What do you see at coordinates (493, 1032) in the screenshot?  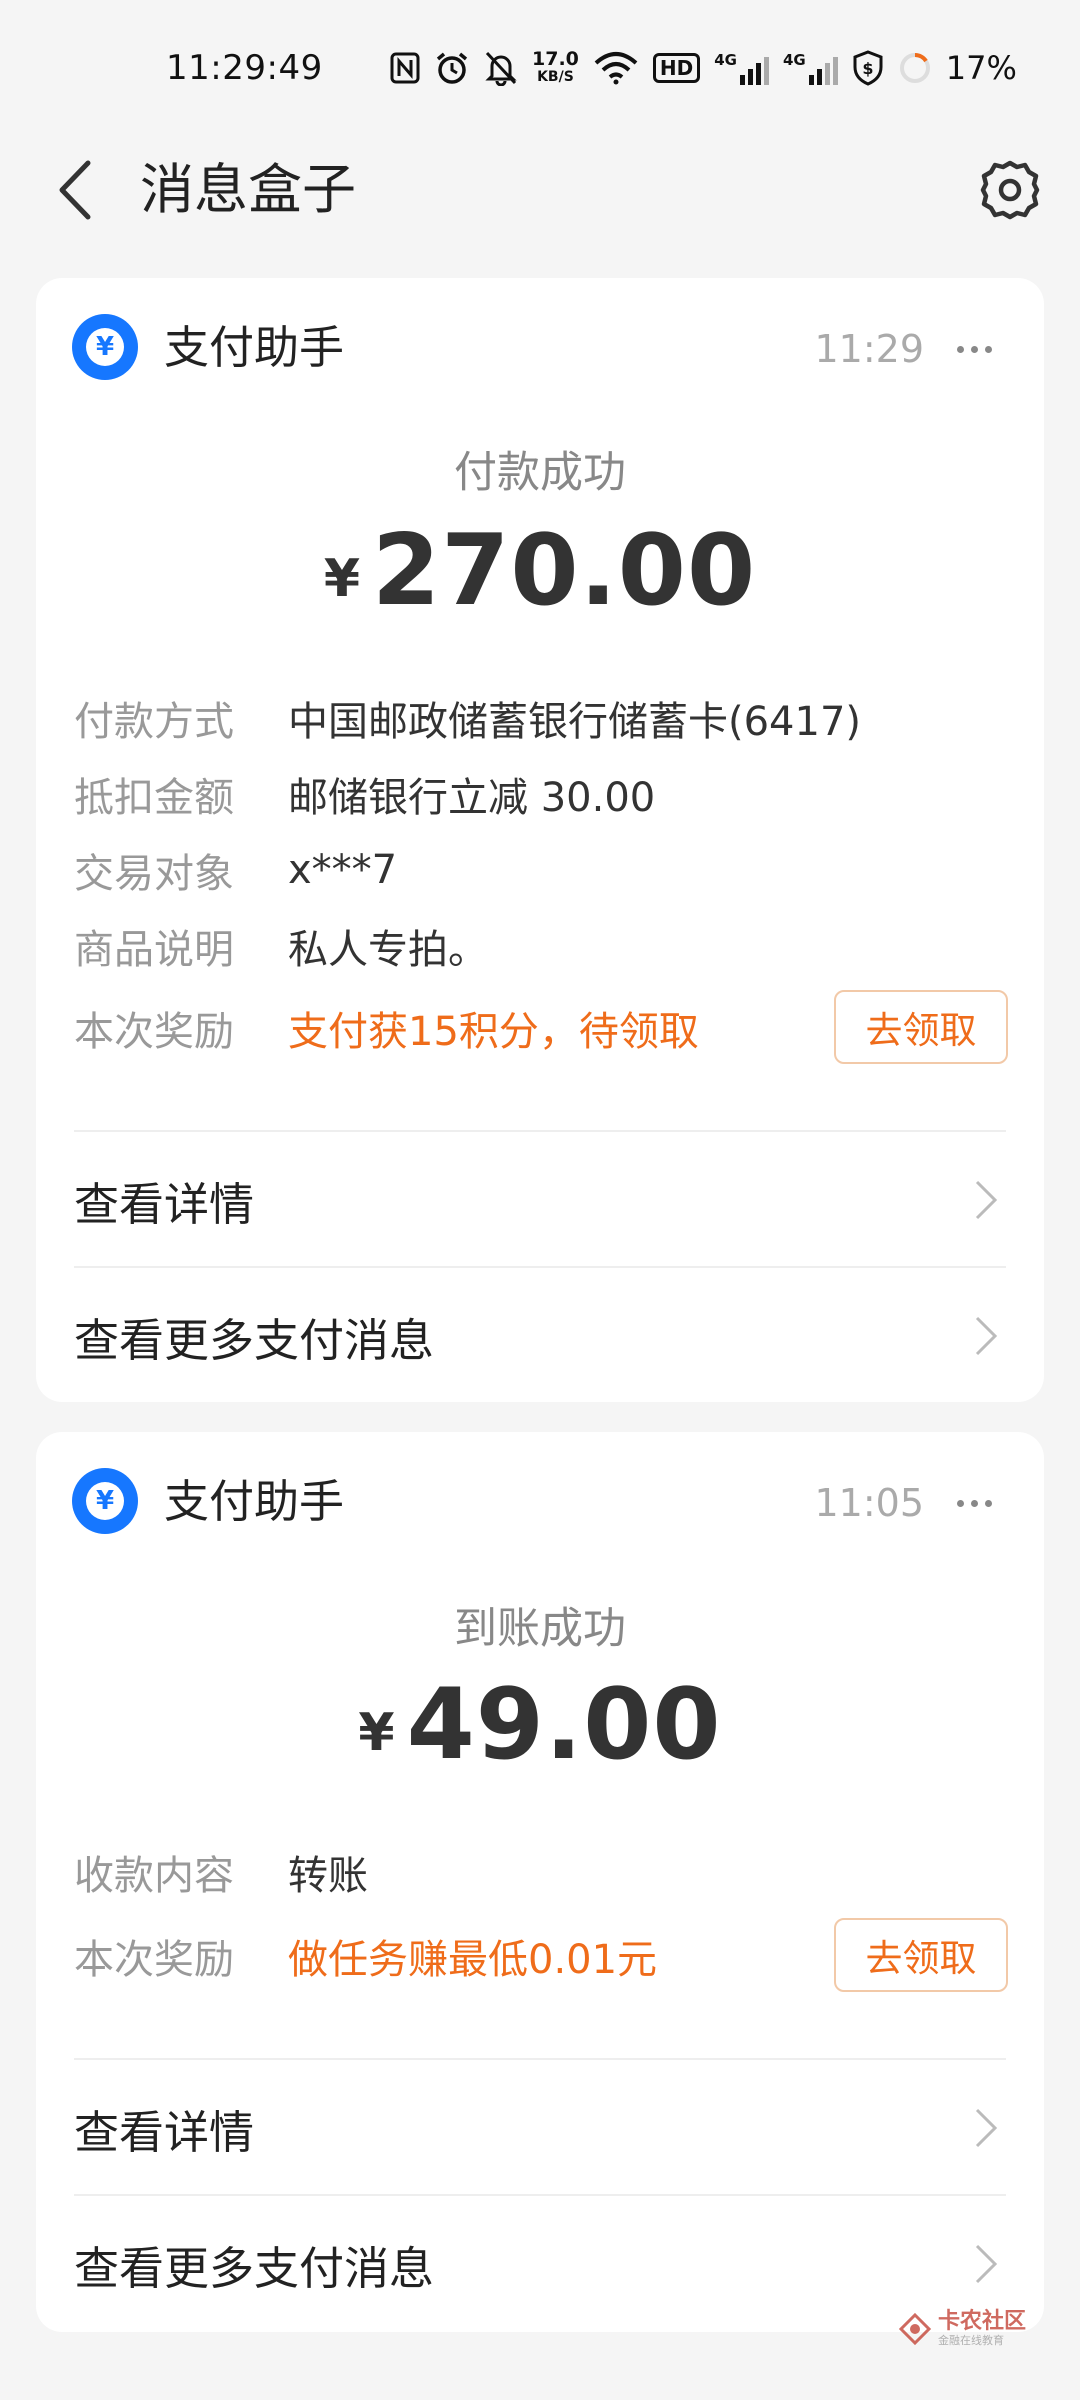 I see `reward-value: 支付获15积分，待领取` at bounding box center [493, 1032].